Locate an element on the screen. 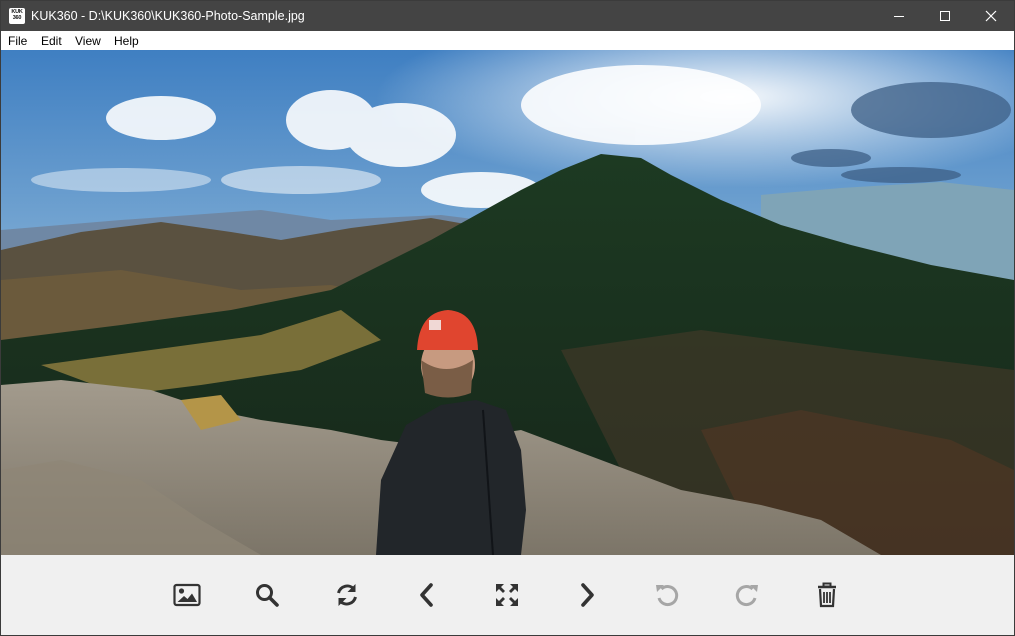  minimize-button is located at coordinates (899, 16).